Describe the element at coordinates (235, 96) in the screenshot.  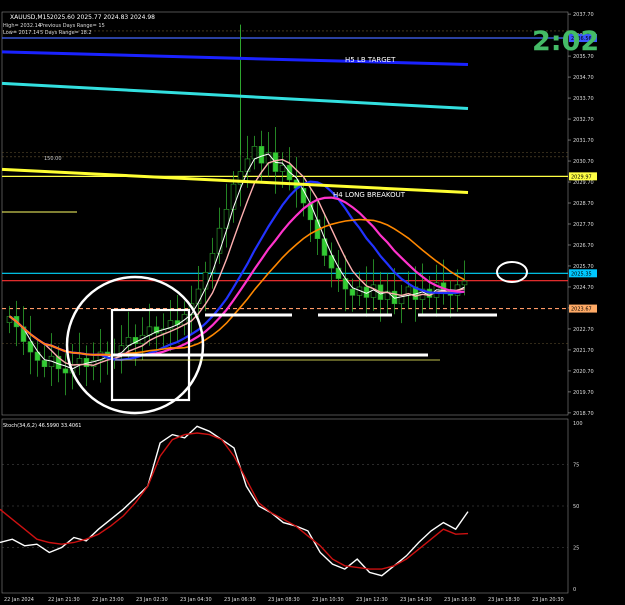
I see `ema-cyan-line` at that location.